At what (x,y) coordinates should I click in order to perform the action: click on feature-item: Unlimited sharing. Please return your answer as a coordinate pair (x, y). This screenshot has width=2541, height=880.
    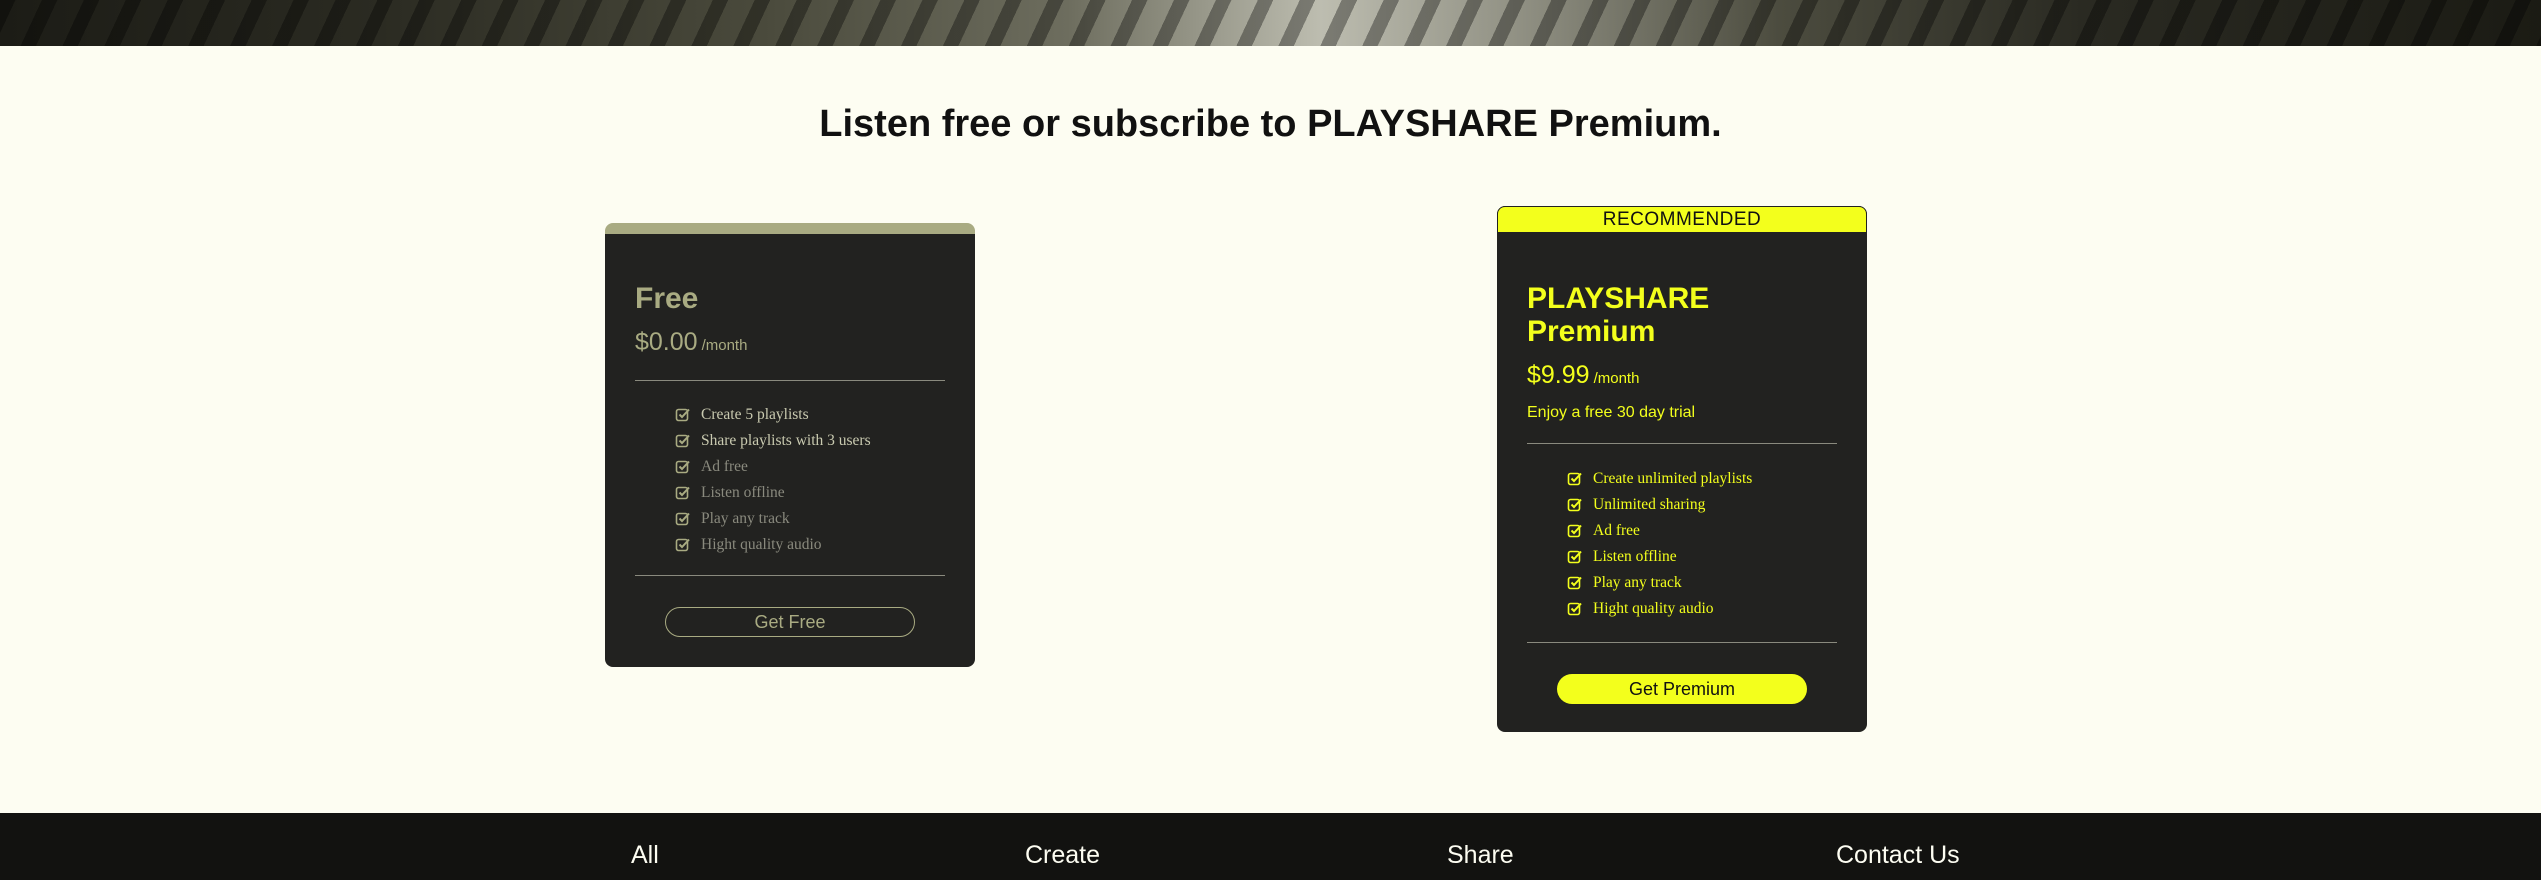
    Looking at the image, I should click on (1659, 505).